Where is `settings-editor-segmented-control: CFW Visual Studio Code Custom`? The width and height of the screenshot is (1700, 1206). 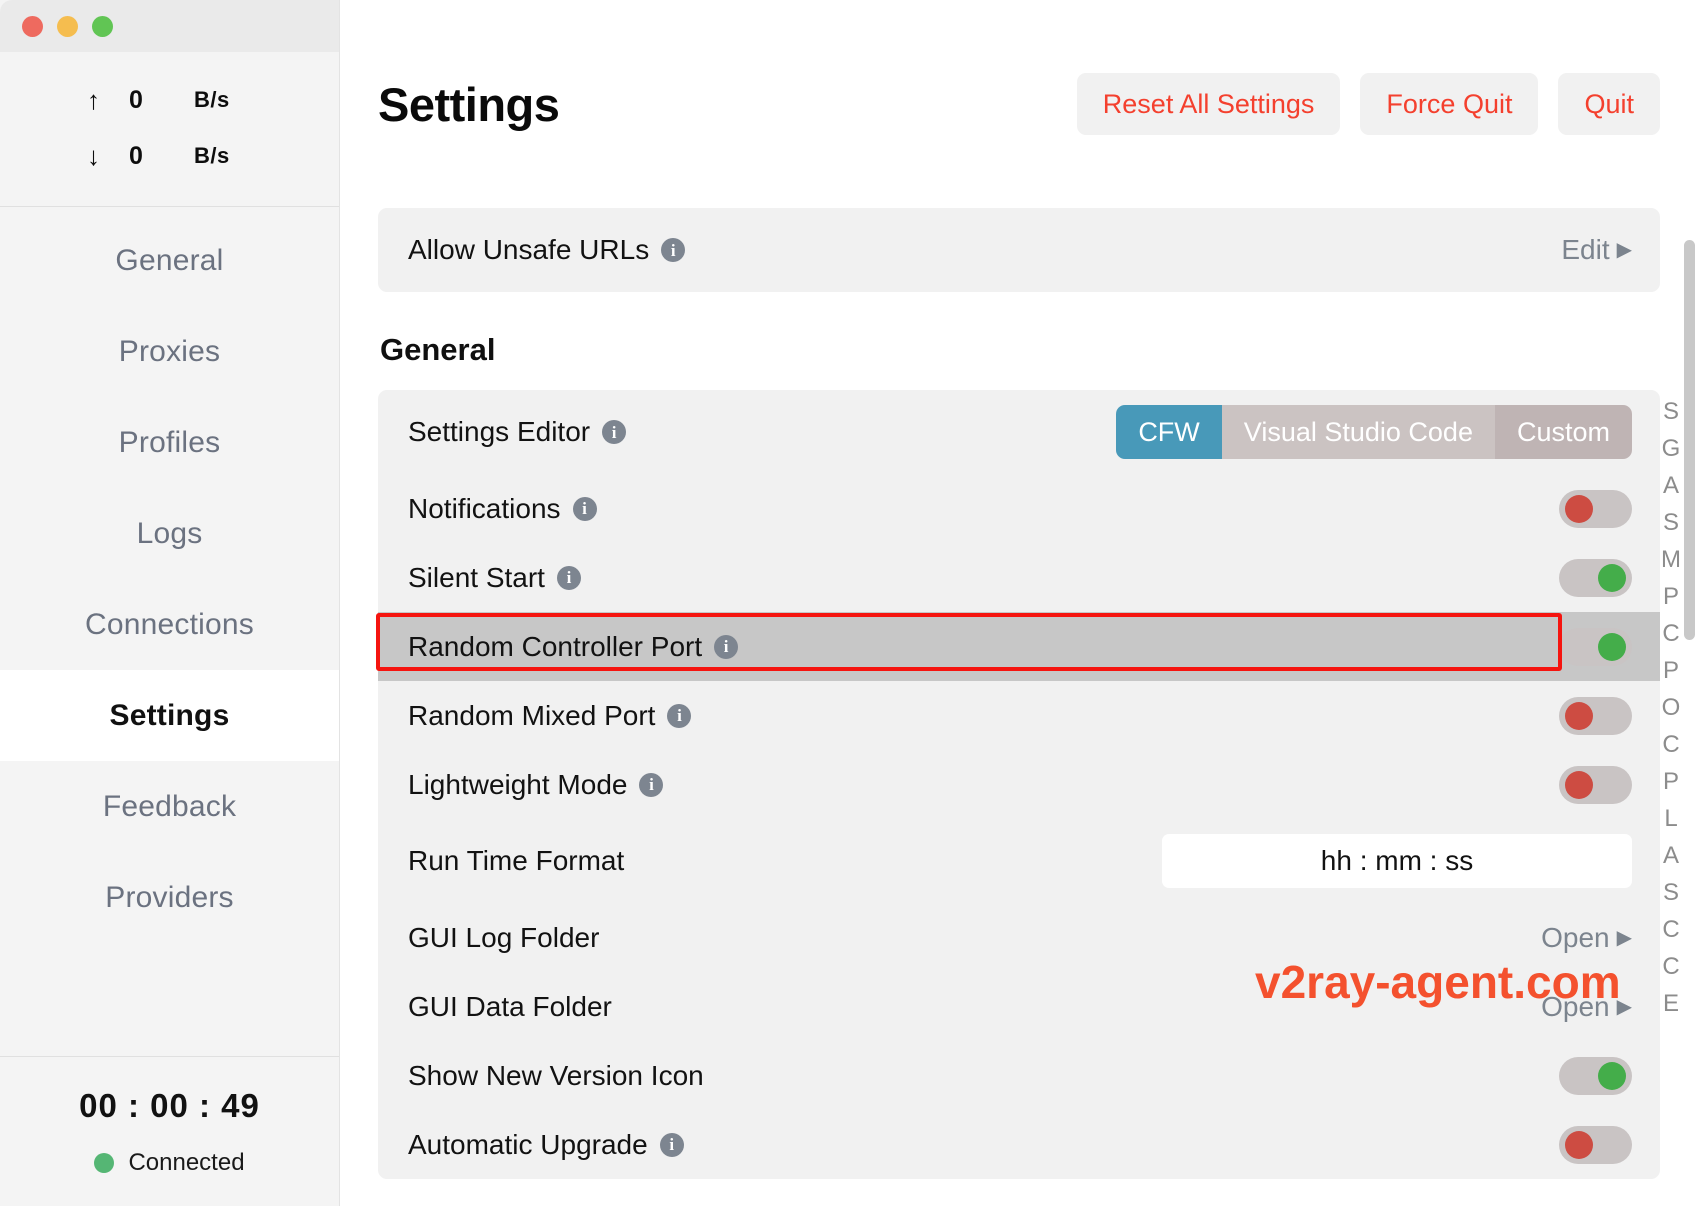 settings-editor-segmented-control: CFW Visual Studio Code Custom is located at coordinates (1374, 432).